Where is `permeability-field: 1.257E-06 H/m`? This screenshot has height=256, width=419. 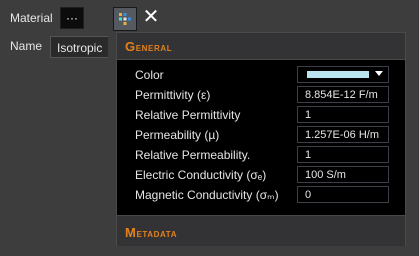
permeability-field: 1.257E-06 H/m is located at coordinates (343, 134).